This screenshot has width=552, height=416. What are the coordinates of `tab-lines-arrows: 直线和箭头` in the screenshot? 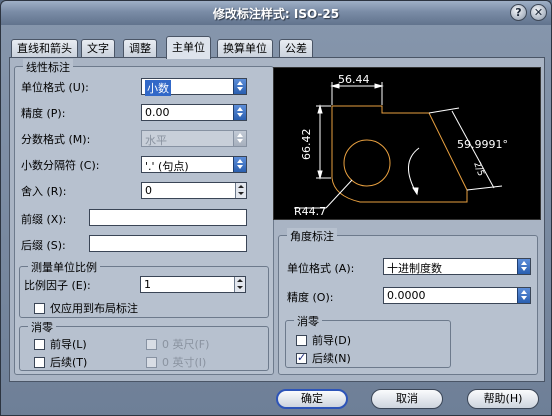 It's located at (44, 48).